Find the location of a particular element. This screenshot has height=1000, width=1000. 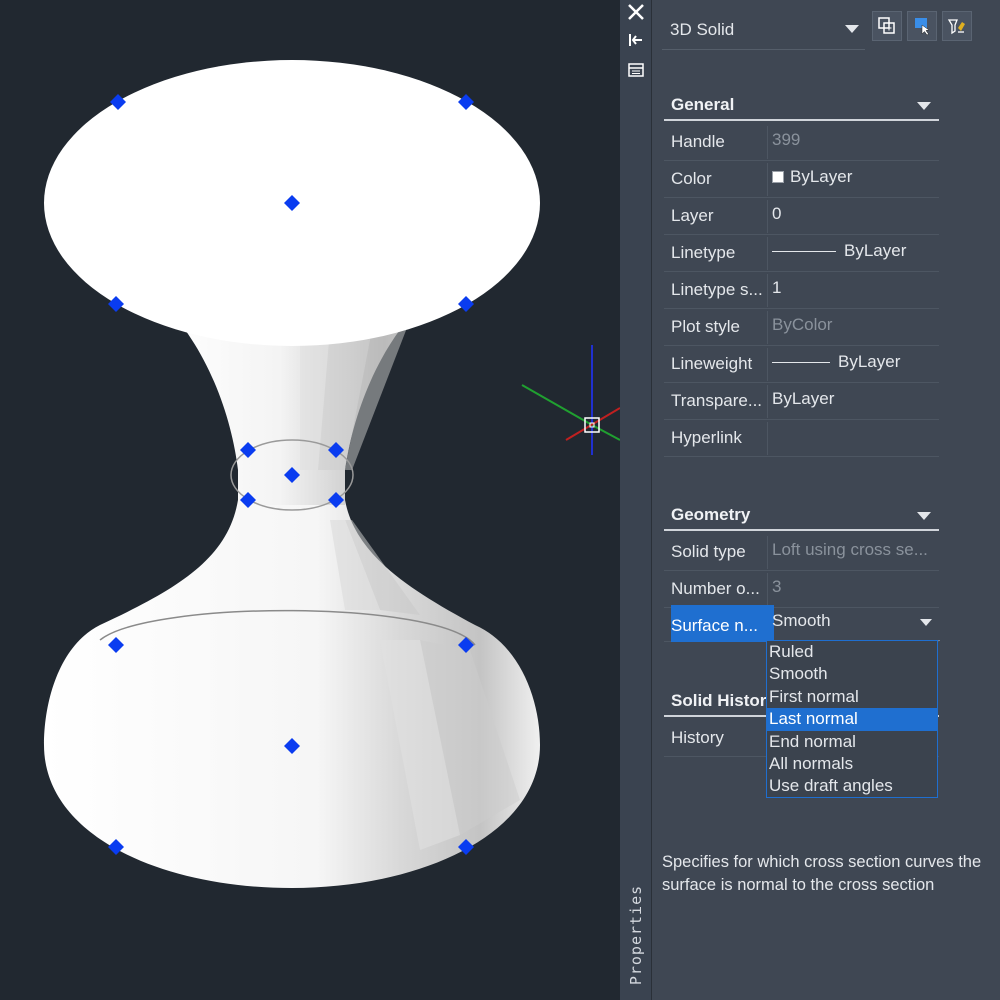

dropdown-option: All normals is located at coordinates (852, 764).